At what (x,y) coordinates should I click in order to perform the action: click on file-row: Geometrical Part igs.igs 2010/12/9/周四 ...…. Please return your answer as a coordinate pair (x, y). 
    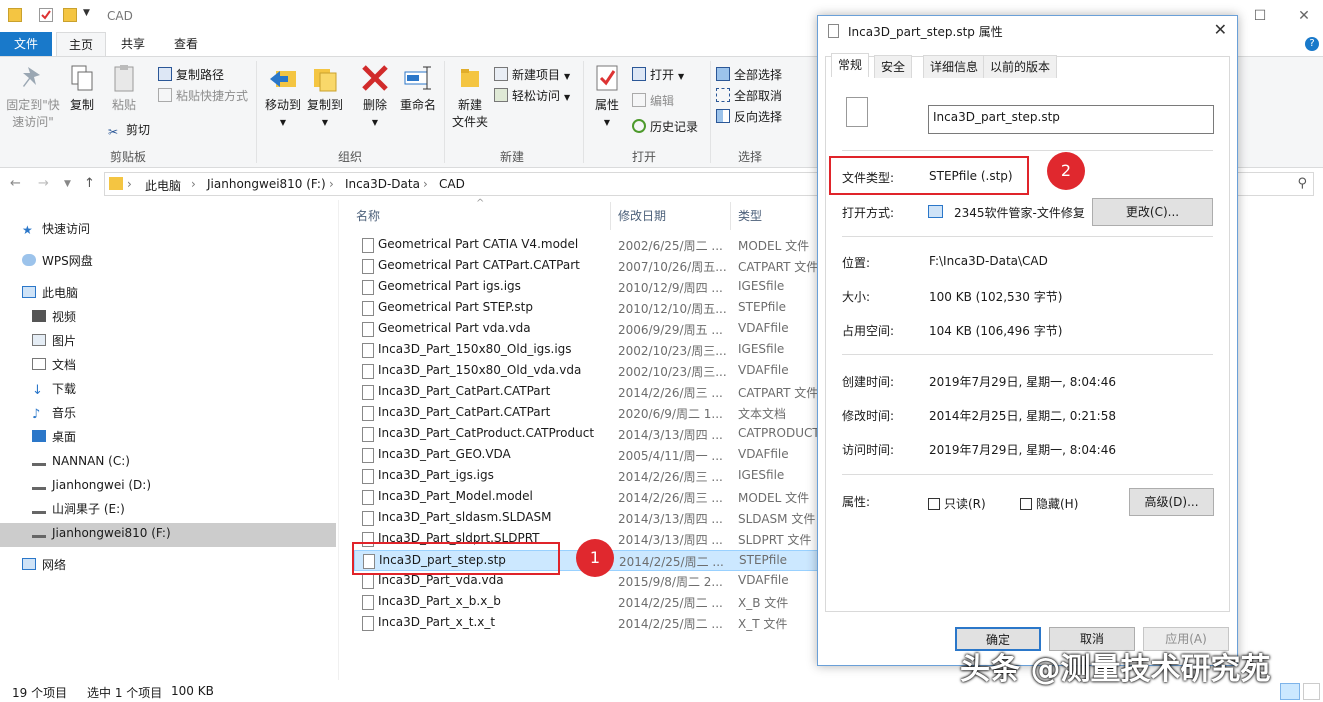
    Looking at the image, I should click on (587, 287).